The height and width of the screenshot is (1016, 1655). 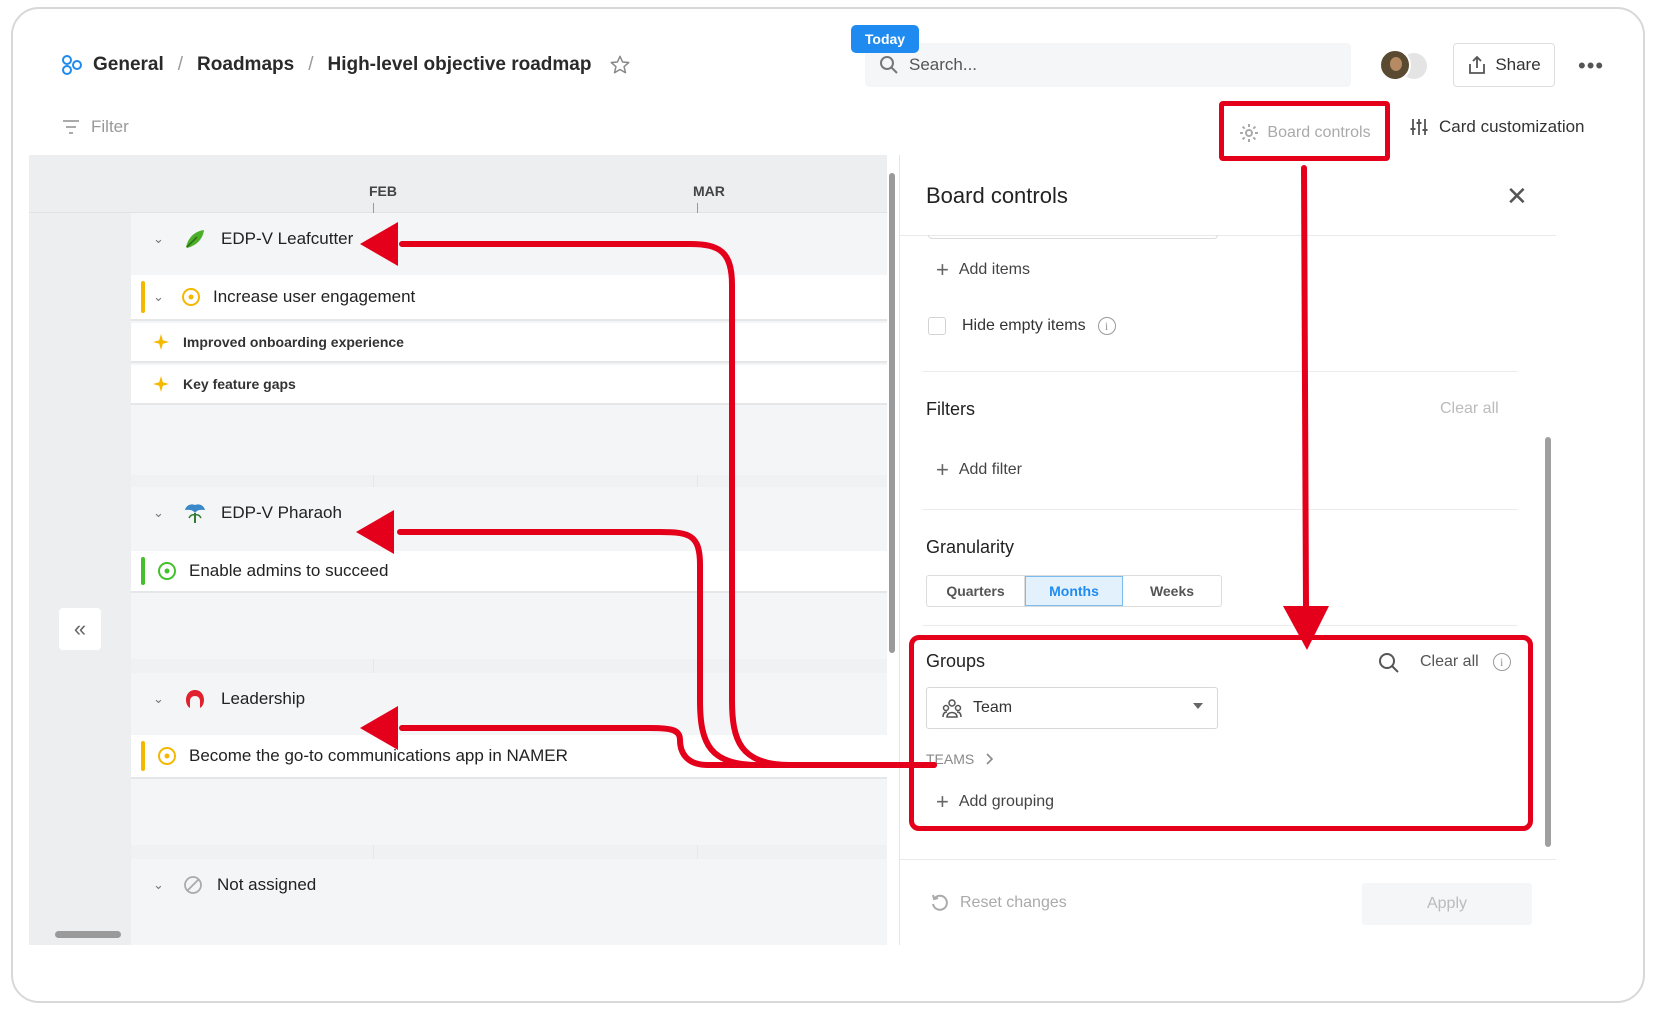 What do you see at coordinates (458, 184) in the screenshot?
I see `timeline-header: FEB MAR` at bounding box center [458, 184].